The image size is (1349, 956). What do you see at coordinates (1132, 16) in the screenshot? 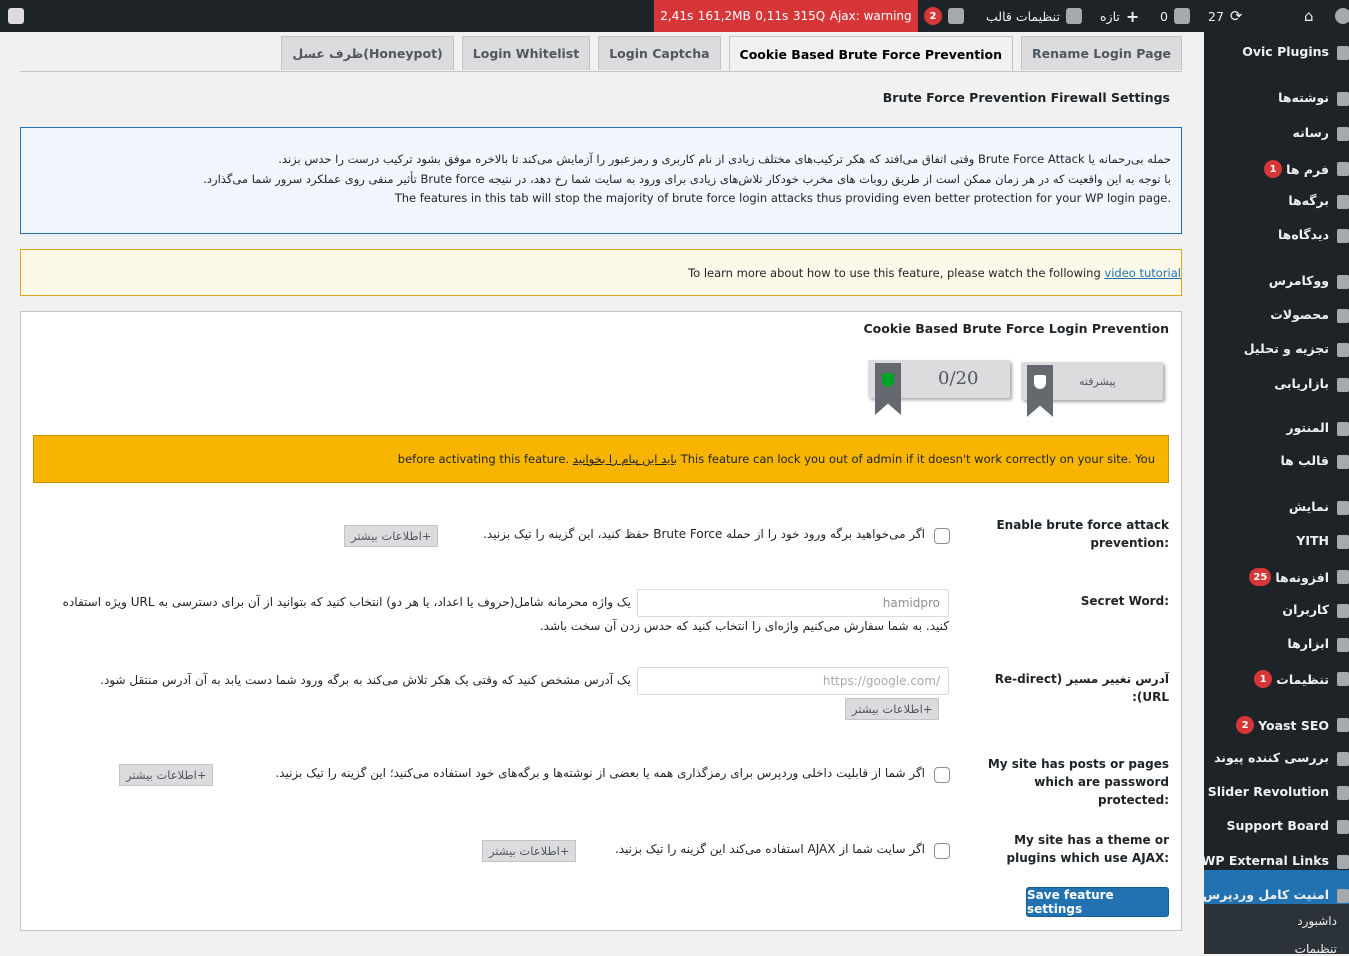
I see `plus-icon: +` at bounding box center [1132, 16].